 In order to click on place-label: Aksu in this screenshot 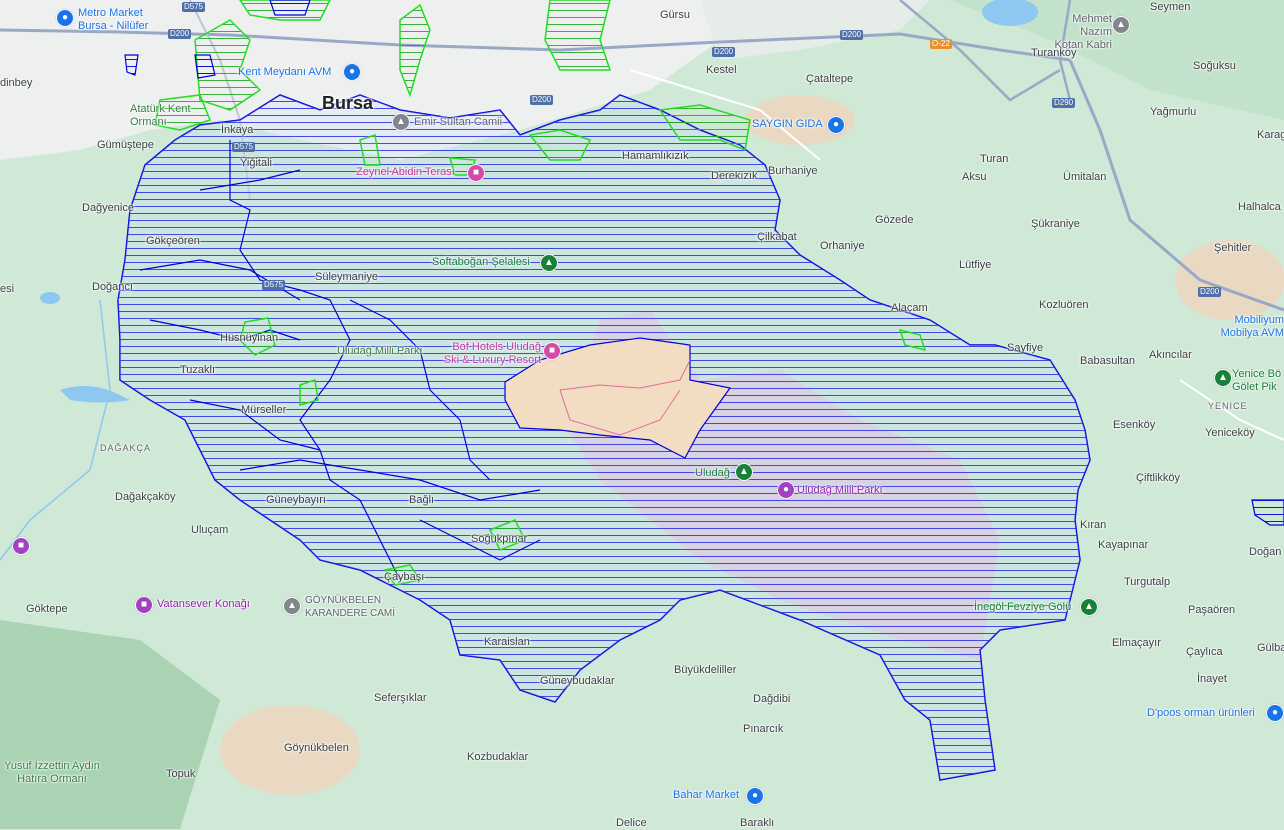, I will do `click(974, 177)`.